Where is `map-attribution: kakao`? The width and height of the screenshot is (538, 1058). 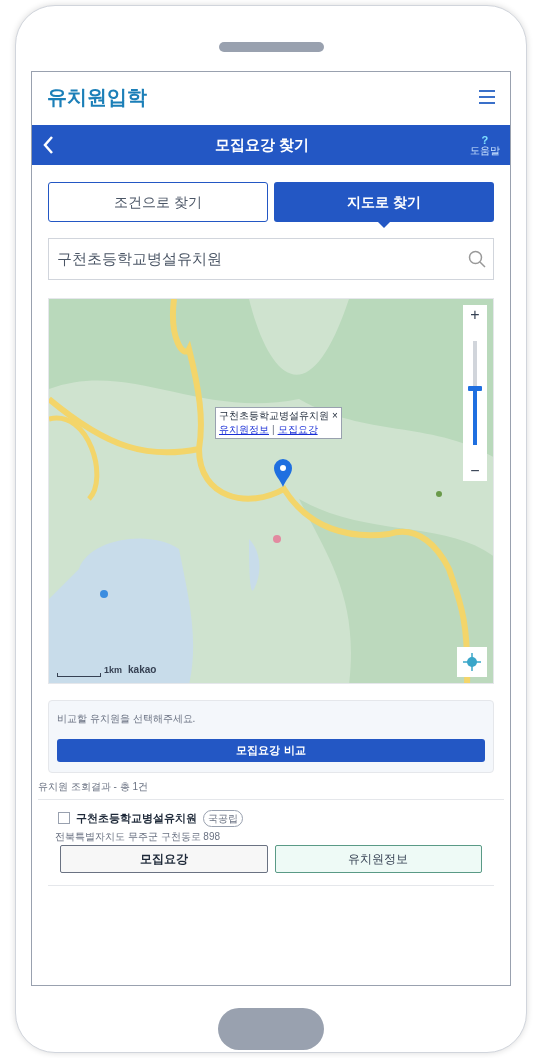 map-attribution: kakao is located at coordinates (142, 670).